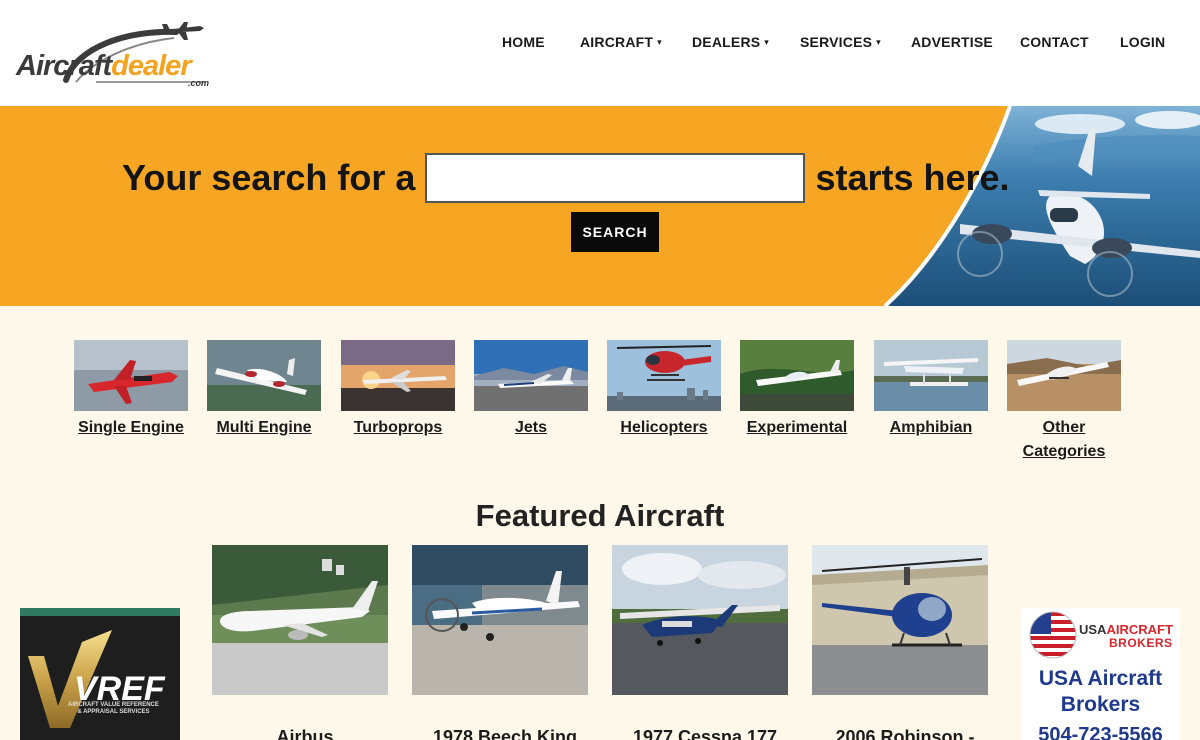 Image resolution: width=1200 pixels, height=740 pixels. I want to click on vref-logo-icon: VREF, so click(97, 679).